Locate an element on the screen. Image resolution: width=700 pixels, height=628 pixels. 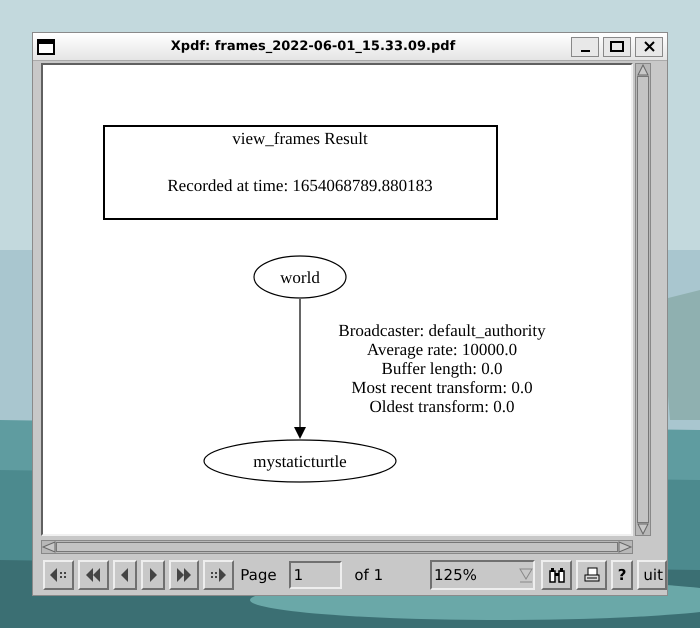
horizontal-scrollbar is located at coordinates (337, 547).